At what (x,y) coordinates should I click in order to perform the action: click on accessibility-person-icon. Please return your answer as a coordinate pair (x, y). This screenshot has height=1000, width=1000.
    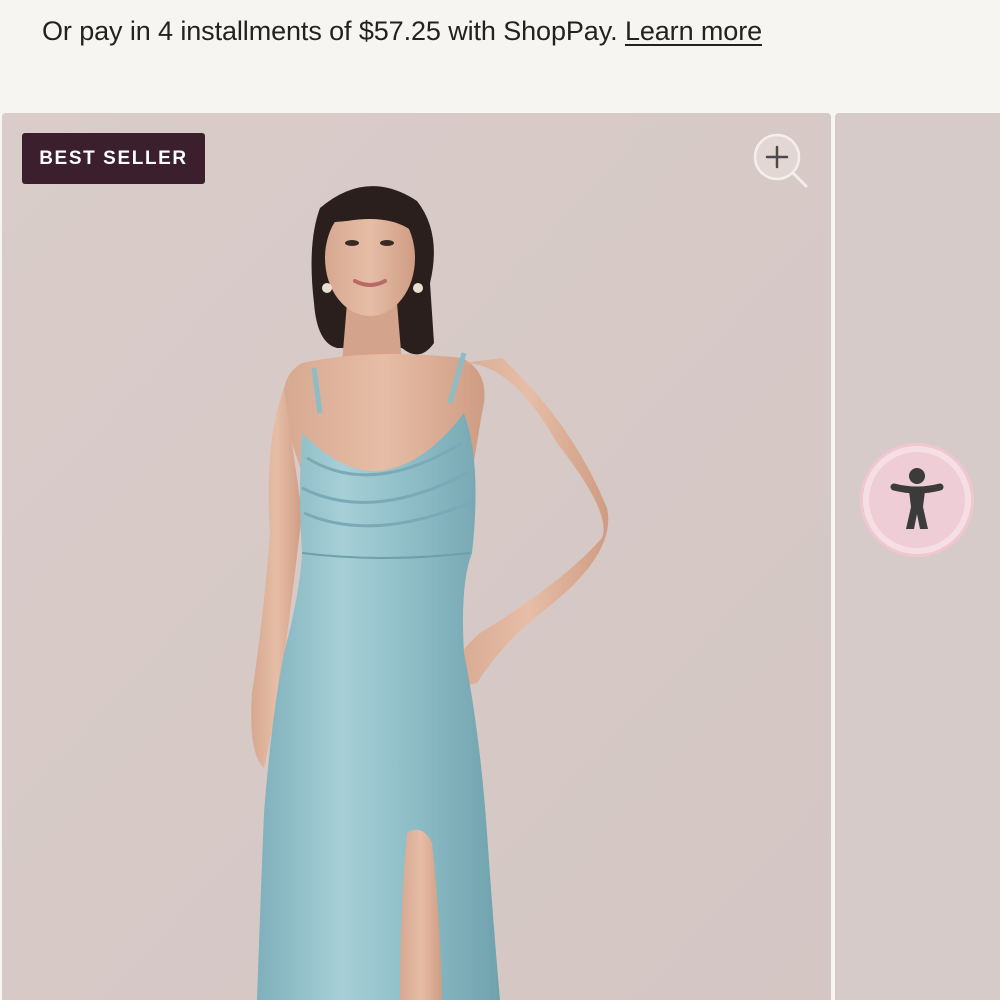
    Looking at the image, I should click on (917, 498).